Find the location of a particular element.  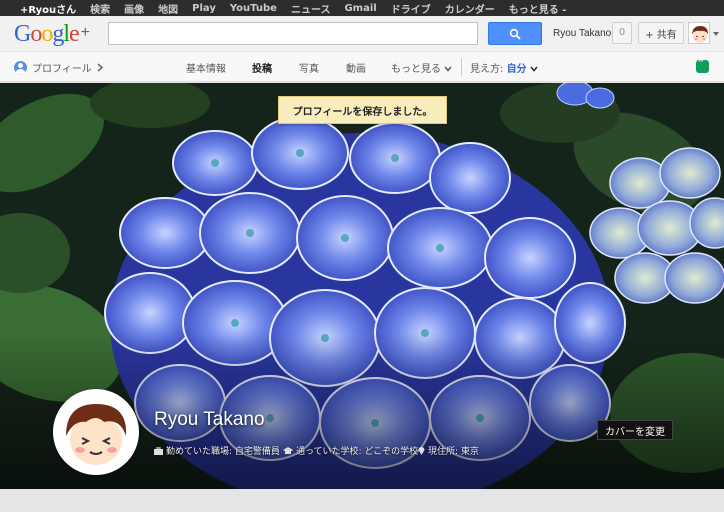

user-name: Ryou Takano is located at coordinates (582, 33).